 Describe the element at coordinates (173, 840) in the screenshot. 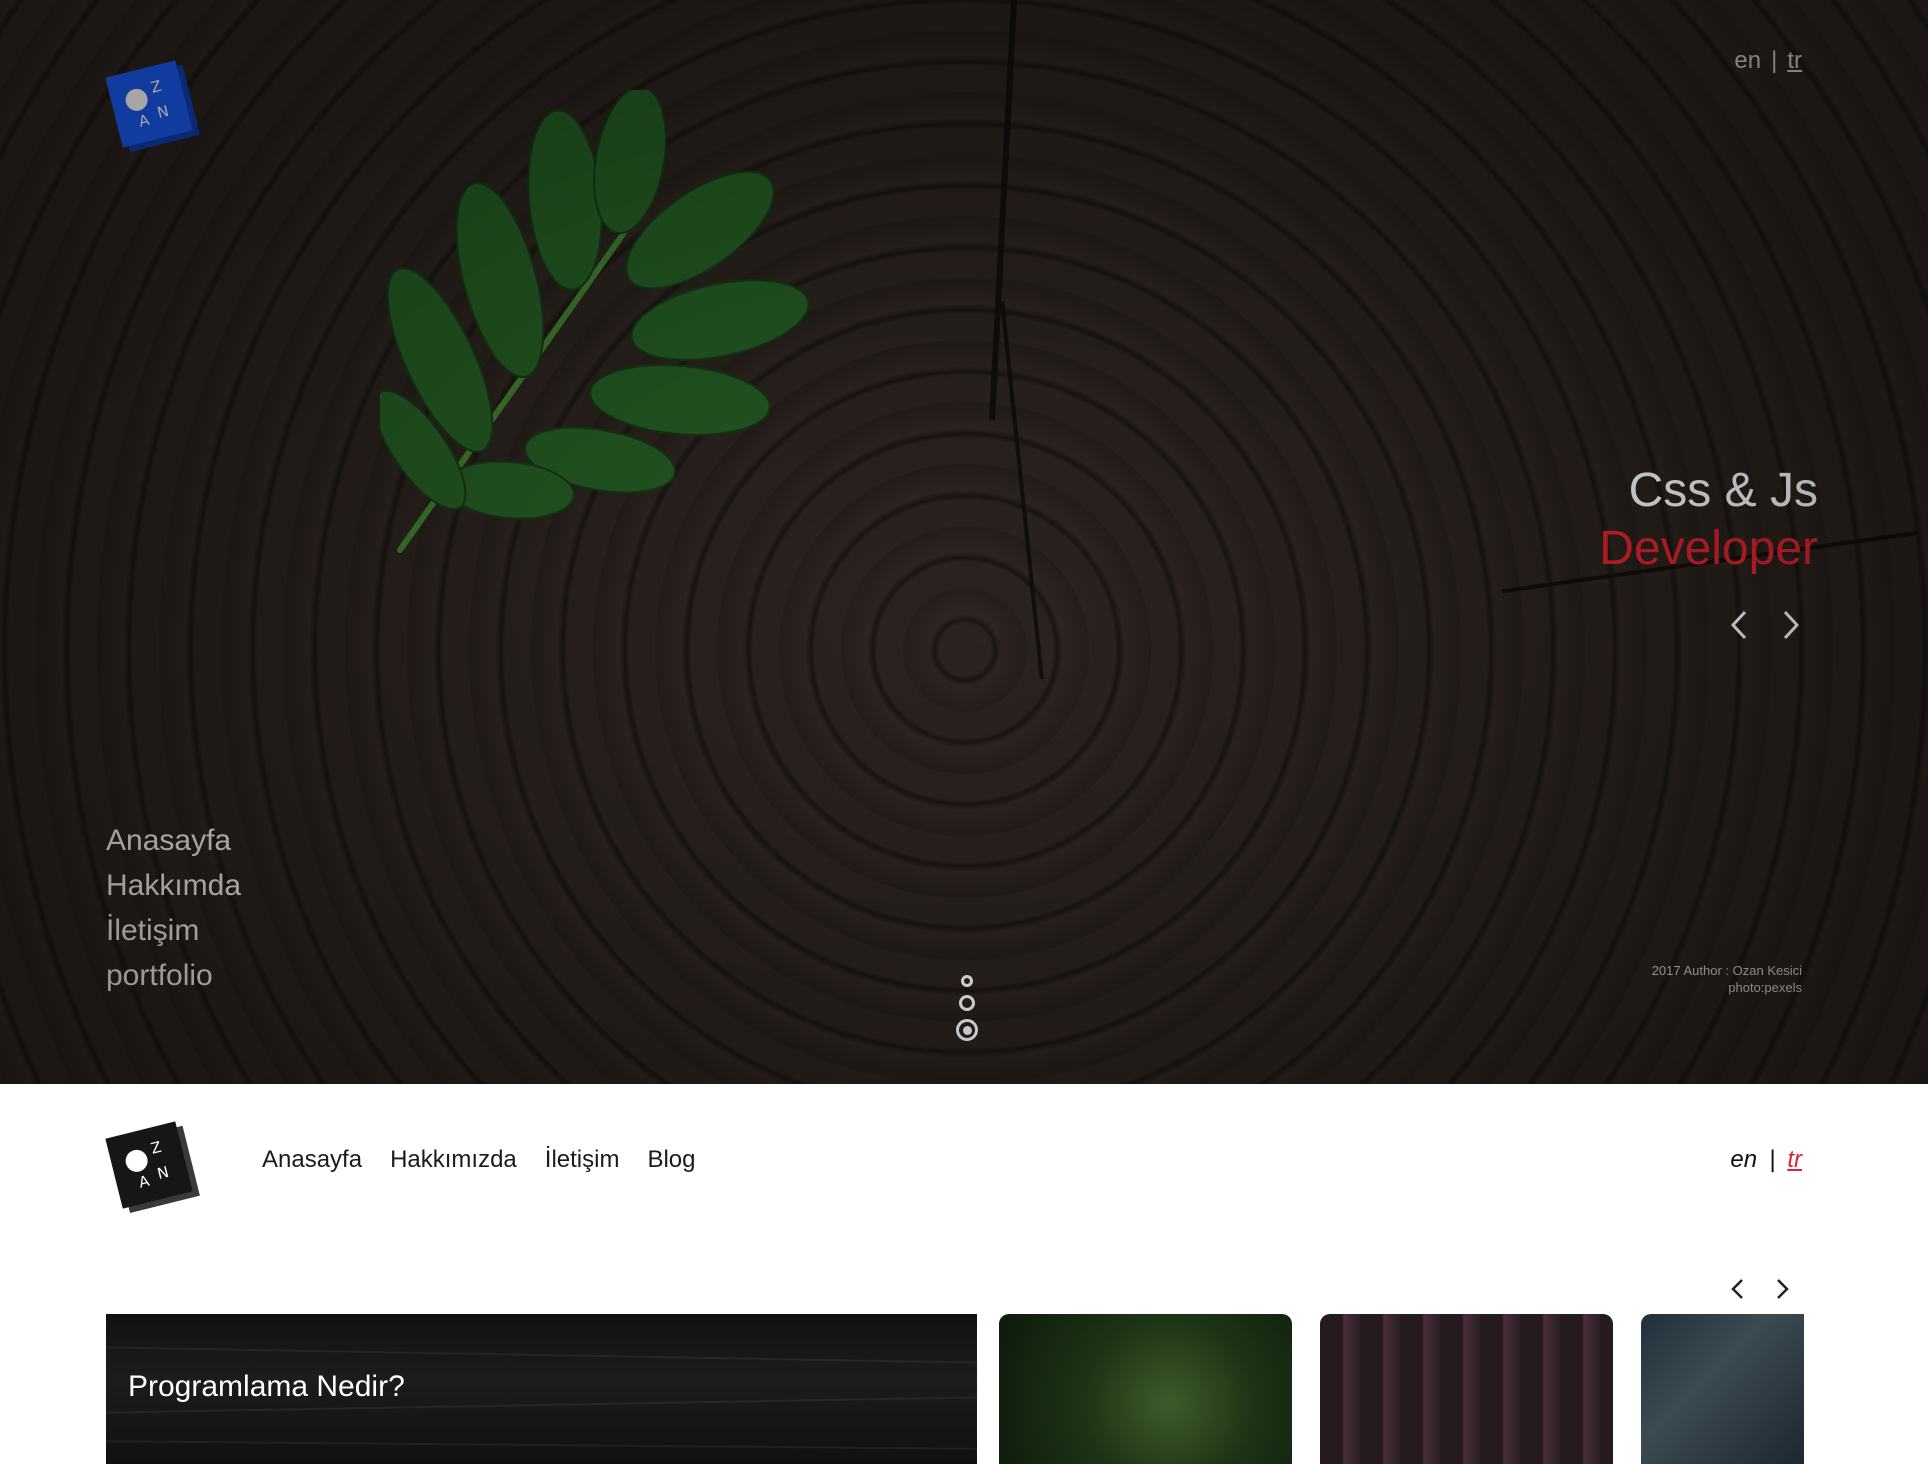

I see `hero-menu-anasayfa: Anasayfa` at that location.